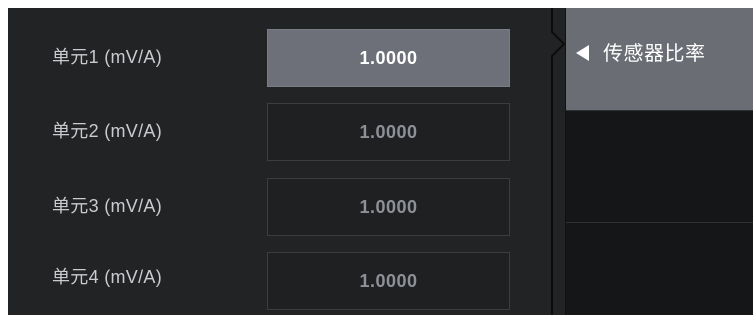  What do you see at coordinates (107, 277) in the screenshot?
I see `unit4-label: 单元4 (mV/A)` at bounding box center [107, 277].